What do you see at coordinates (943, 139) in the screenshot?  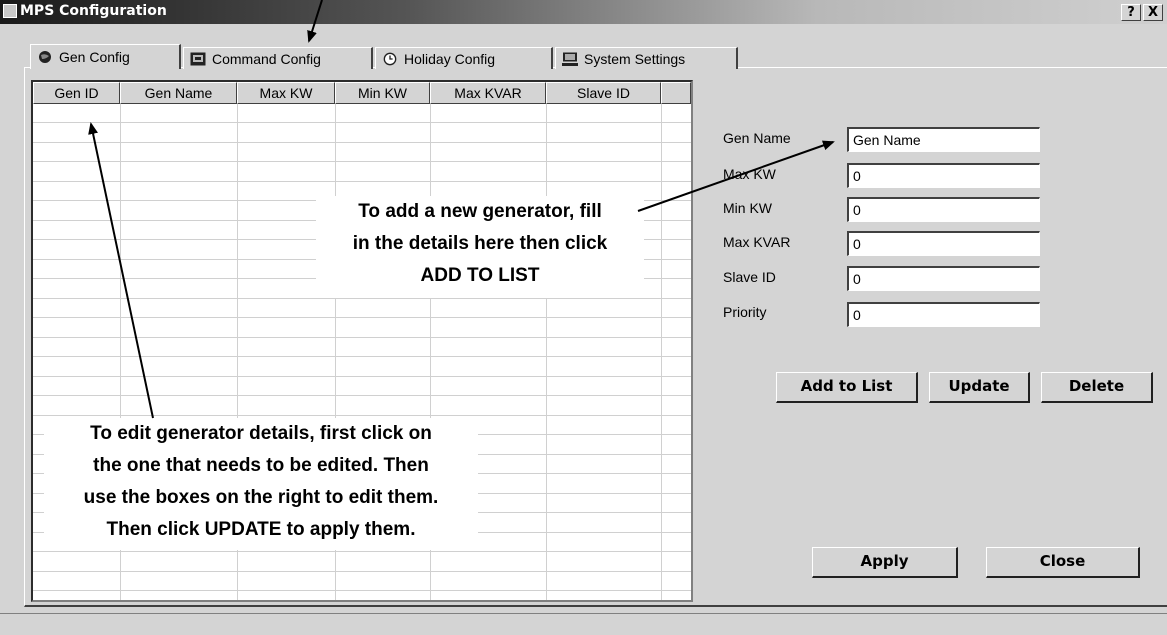 I see `gen-name-input: Gen Name` at bounding box center [943, 139].